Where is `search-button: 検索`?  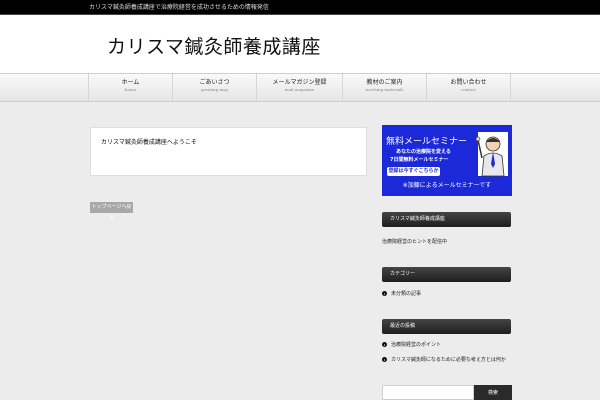 search-button: 検索 is located at coordinates (493, 392).